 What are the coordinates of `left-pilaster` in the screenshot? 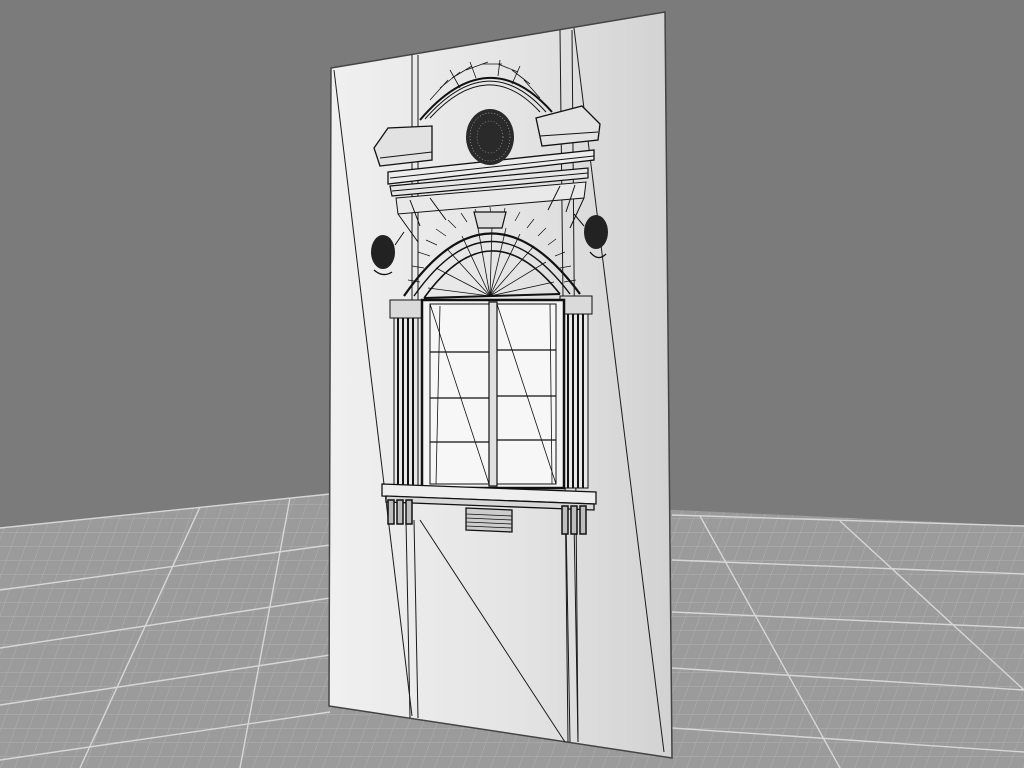 It's located at (406, 394).